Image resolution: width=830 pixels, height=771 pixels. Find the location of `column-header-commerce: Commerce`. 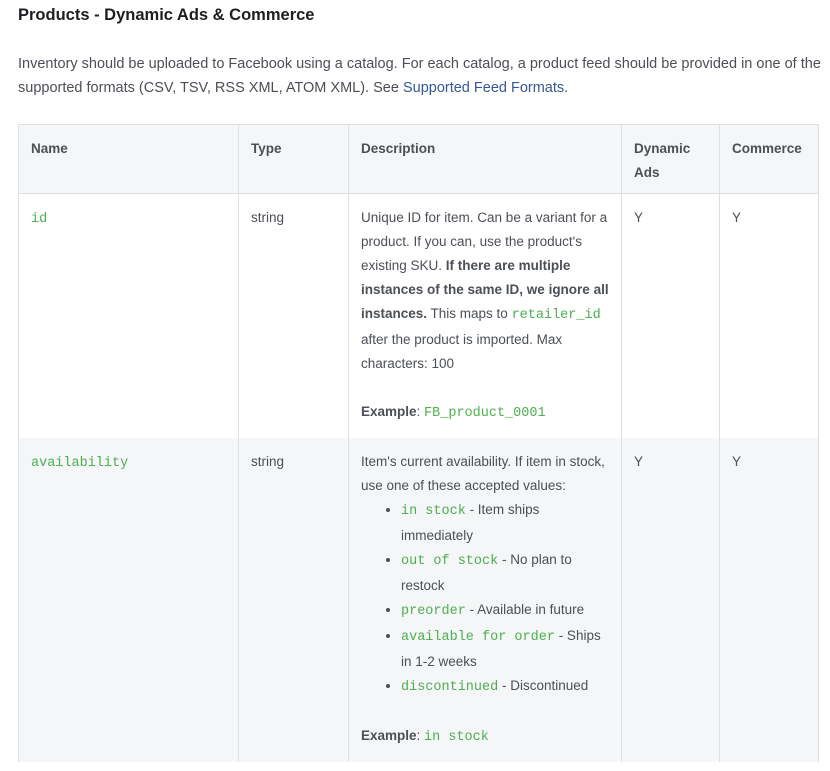

column-header-commerce: Commerce is located at coordinates (769, 159).